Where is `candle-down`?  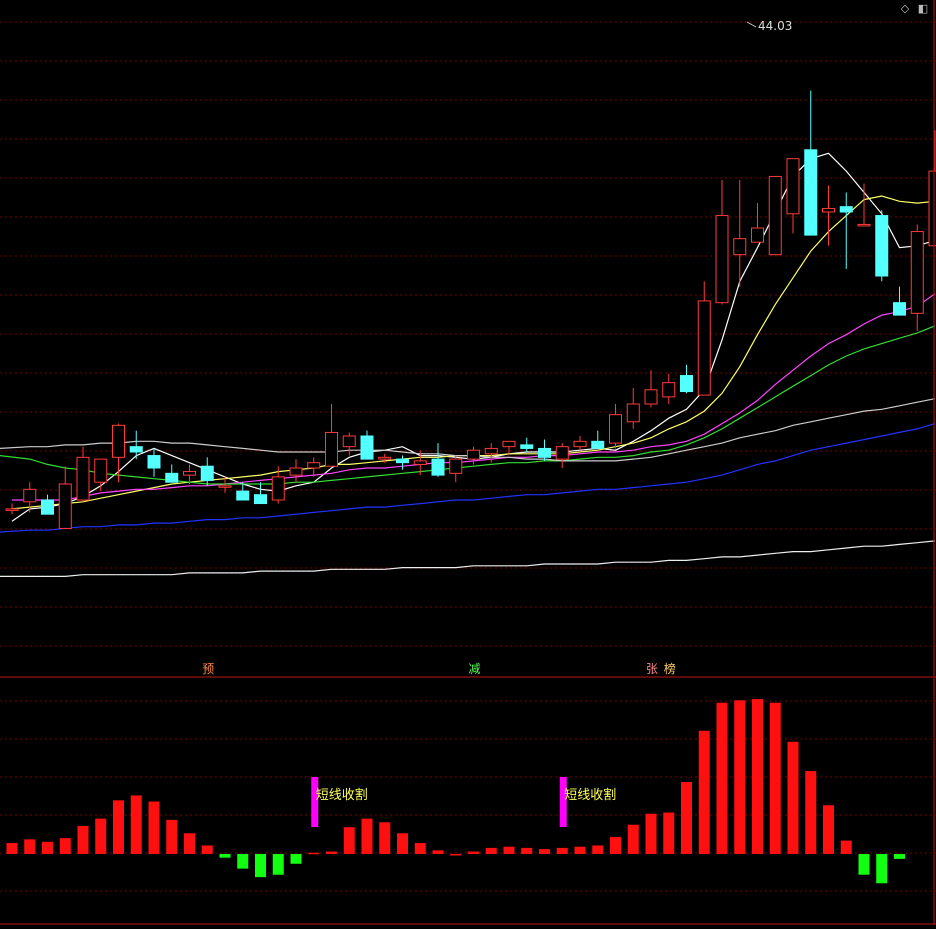 candle-down is located at coordinates (882, 246).